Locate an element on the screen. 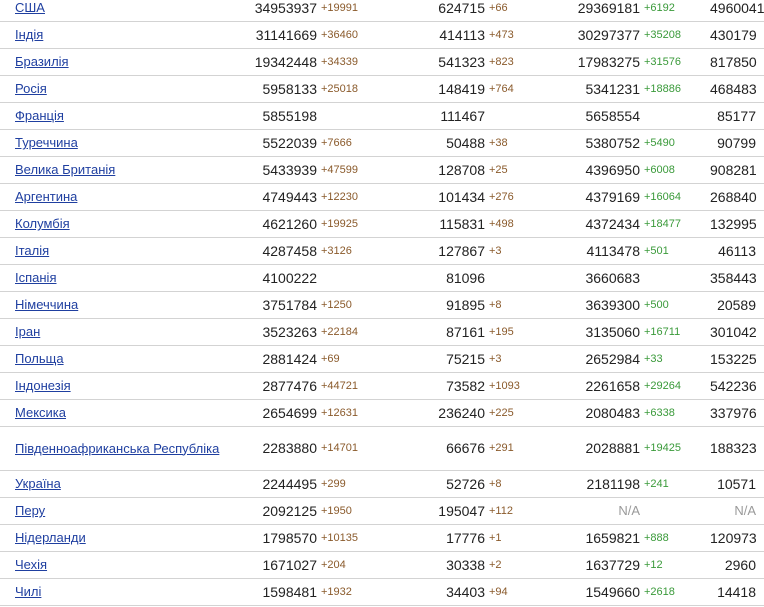 This screenshot has width=764, height=607. total-deaths: 414113 is located at coordinates (462, 34).